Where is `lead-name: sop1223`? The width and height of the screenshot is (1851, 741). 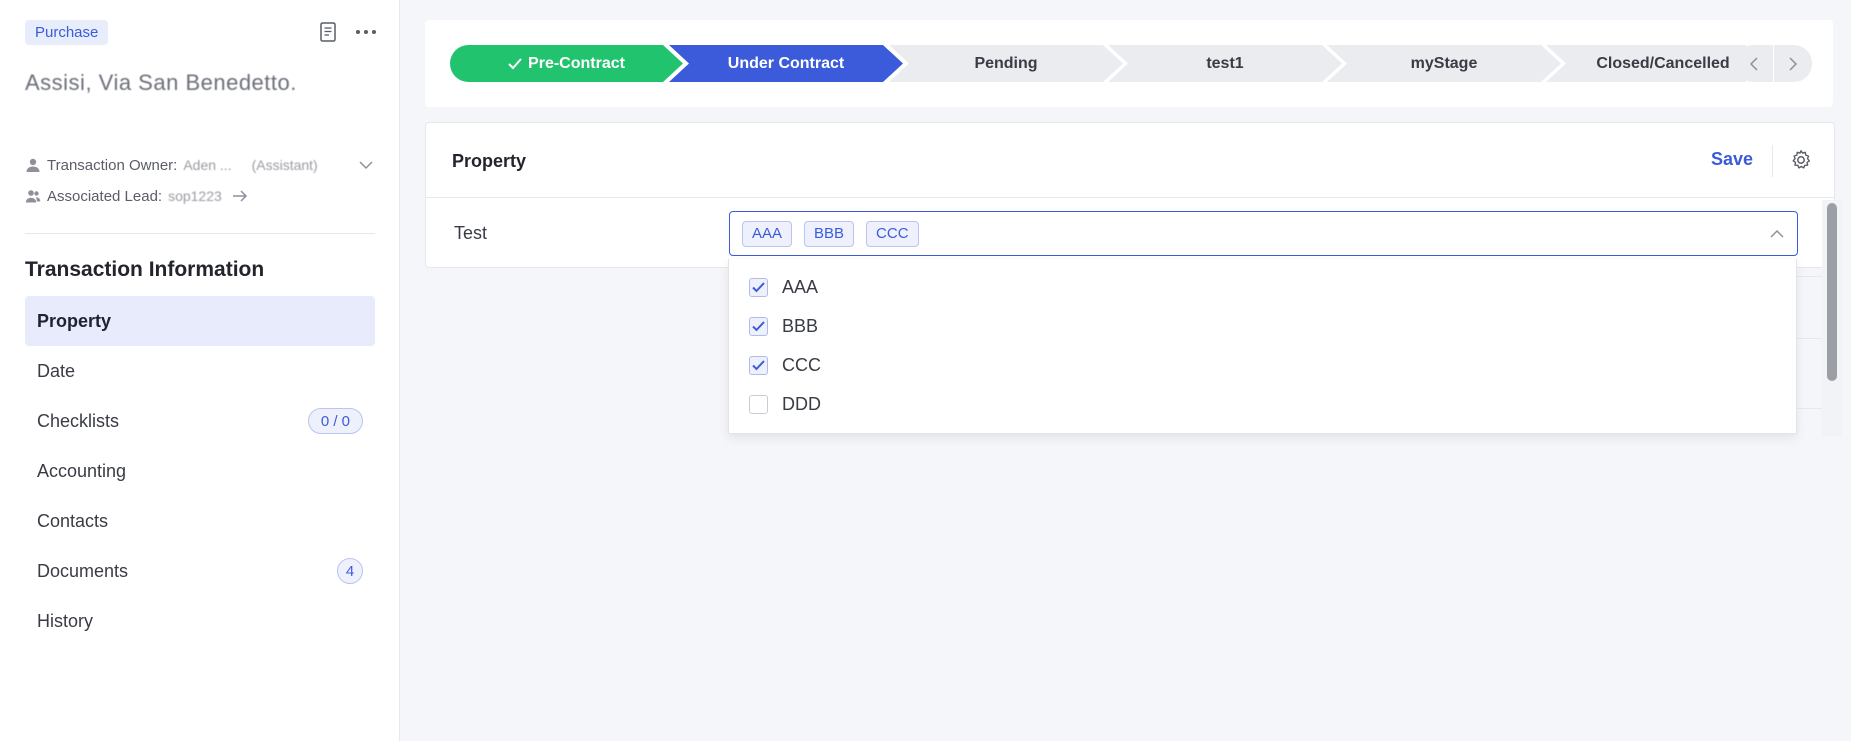 lead-name: sop1223 is located at coordinates (195, 196).